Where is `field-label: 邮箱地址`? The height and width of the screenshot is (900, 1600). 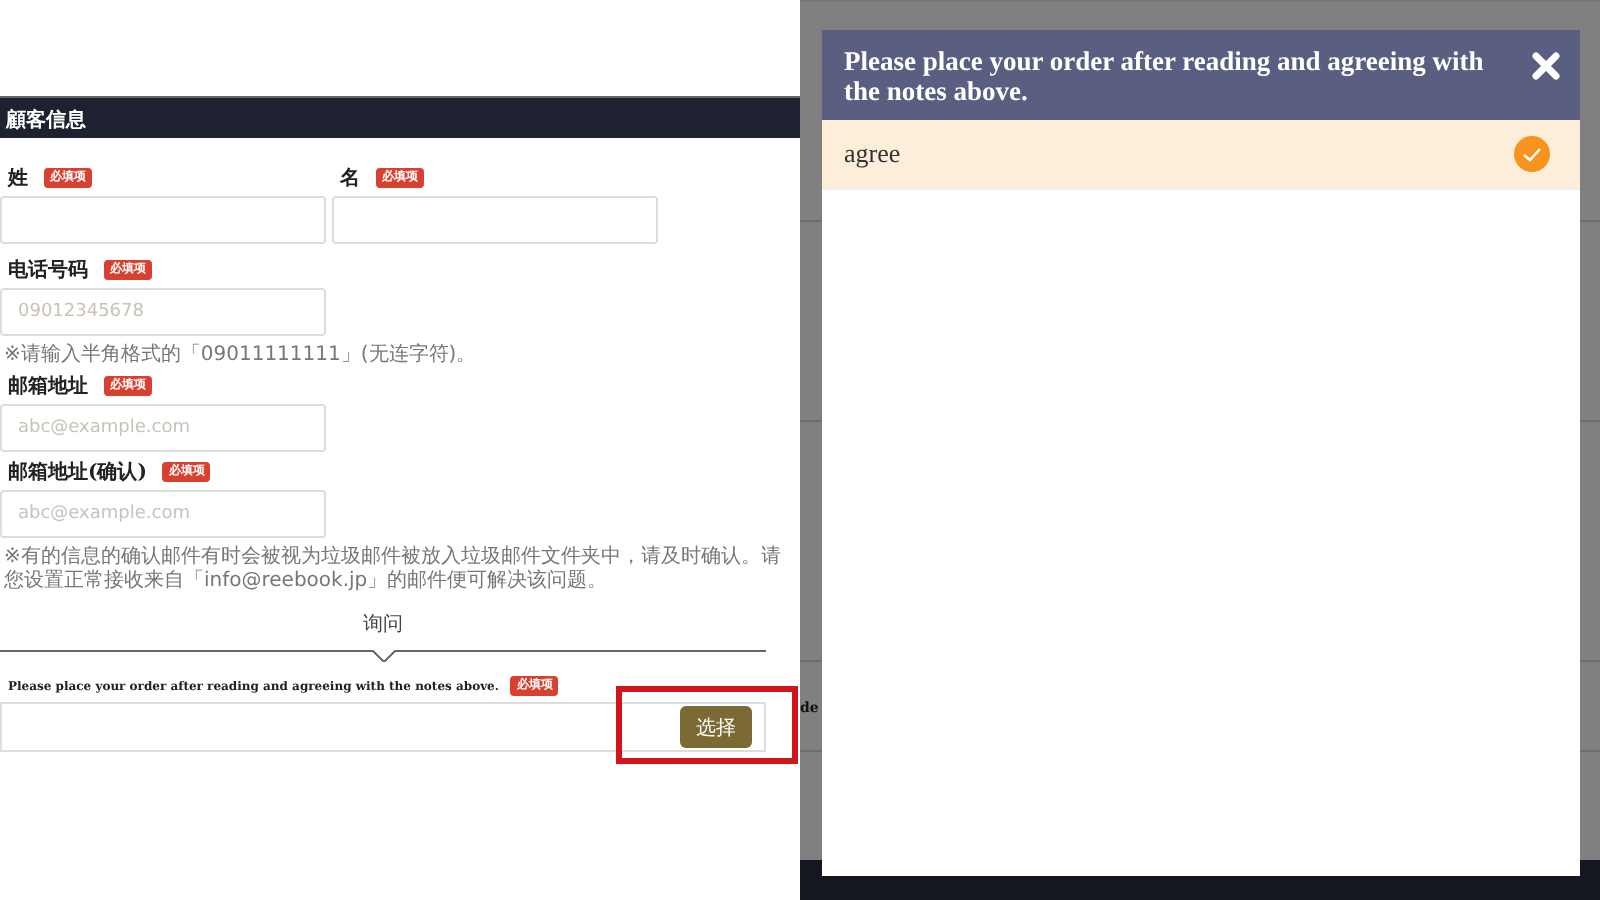
field-label: 邮箱地址 is located at coordinates (48, 386).